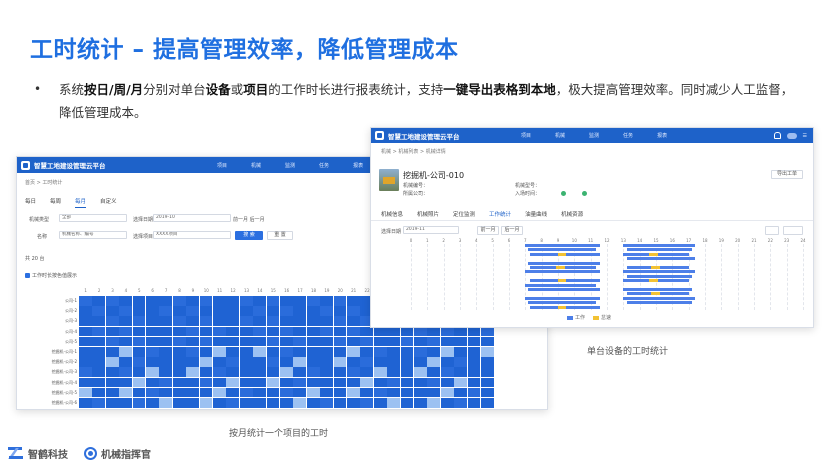  Describe the element at coordinates (509, 277) in the screenshot. I see `hour-gridline` at that location.